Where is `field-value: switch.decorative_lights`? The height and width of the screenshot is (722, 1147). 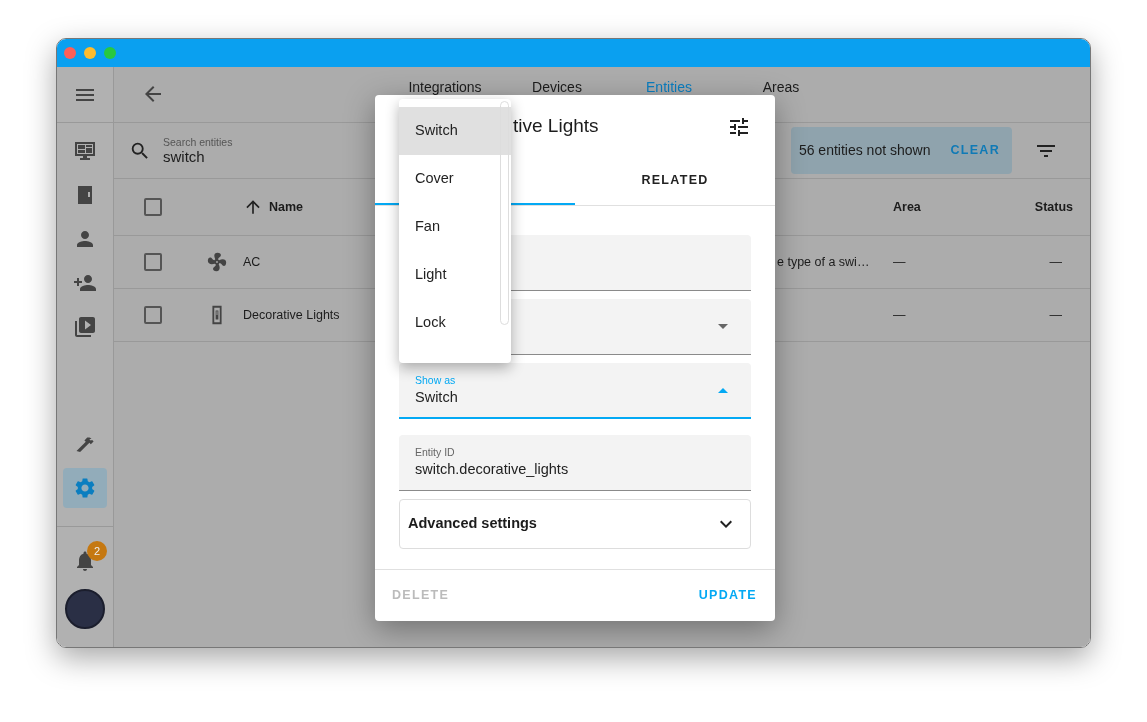
field-value: switch.decorative_lights is located at coordinates (492, 469).